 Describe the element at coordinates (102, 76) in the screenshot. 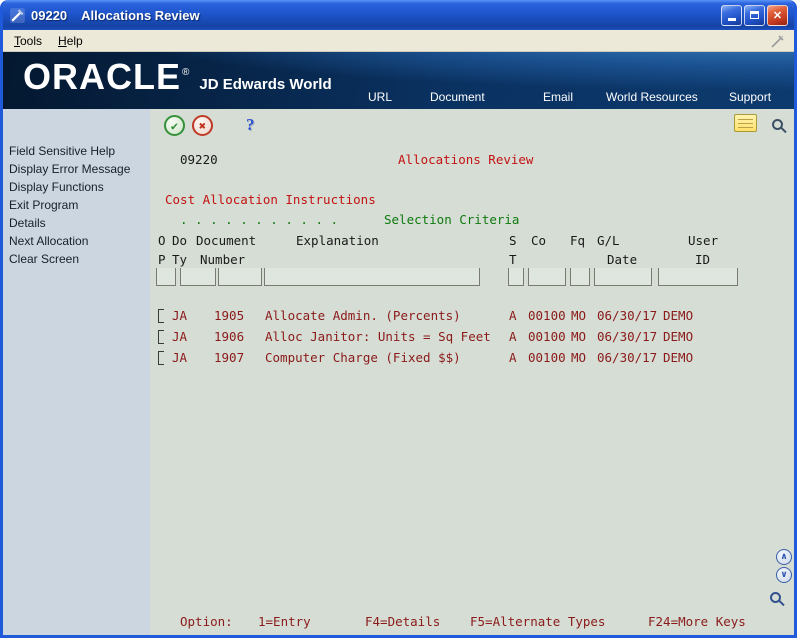

I see `oracle-logo: ORACLE` at that location.